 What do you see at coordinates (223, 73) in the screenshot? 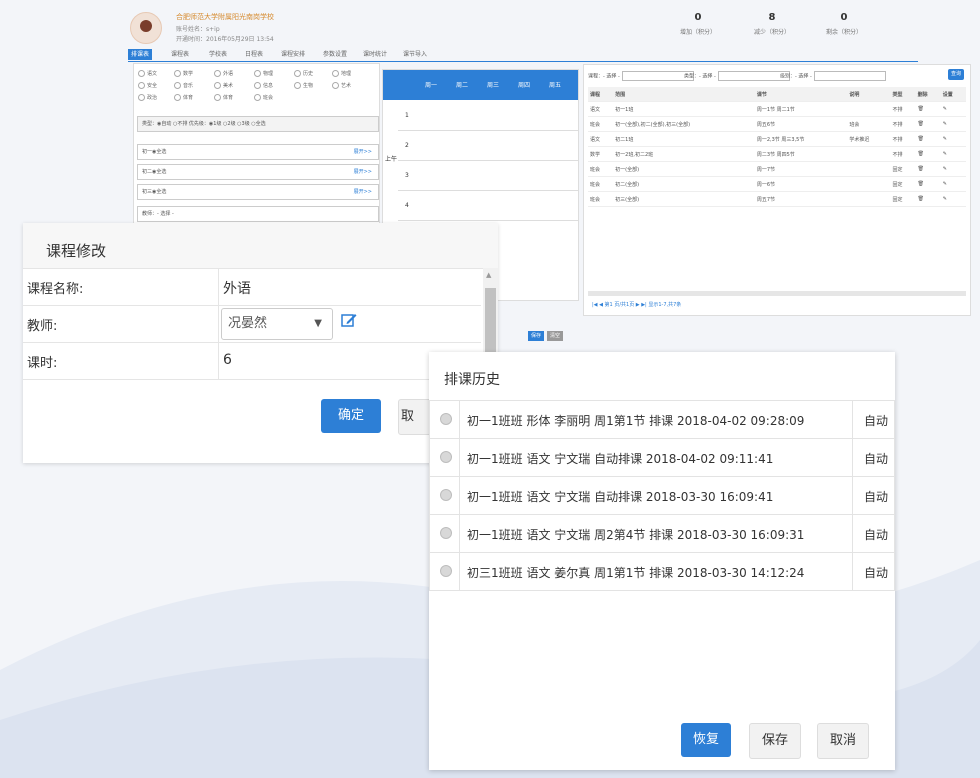
I see `subject-option: 外语` at bounding box center [223, 73].